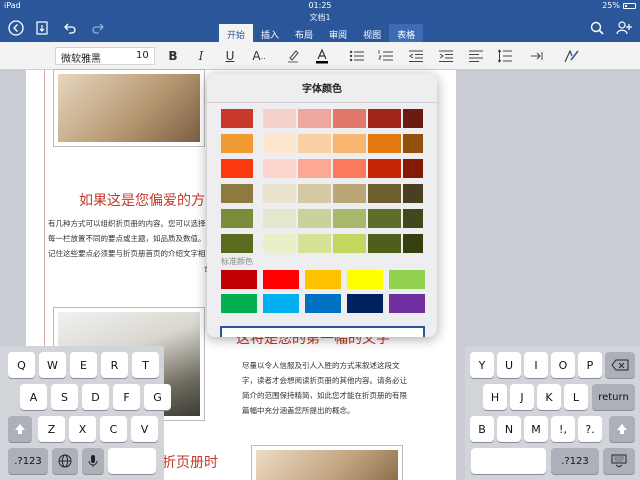  Describe the element at coordinates (173, 56) in the screenshot. I see `bold-button: B` at that location.